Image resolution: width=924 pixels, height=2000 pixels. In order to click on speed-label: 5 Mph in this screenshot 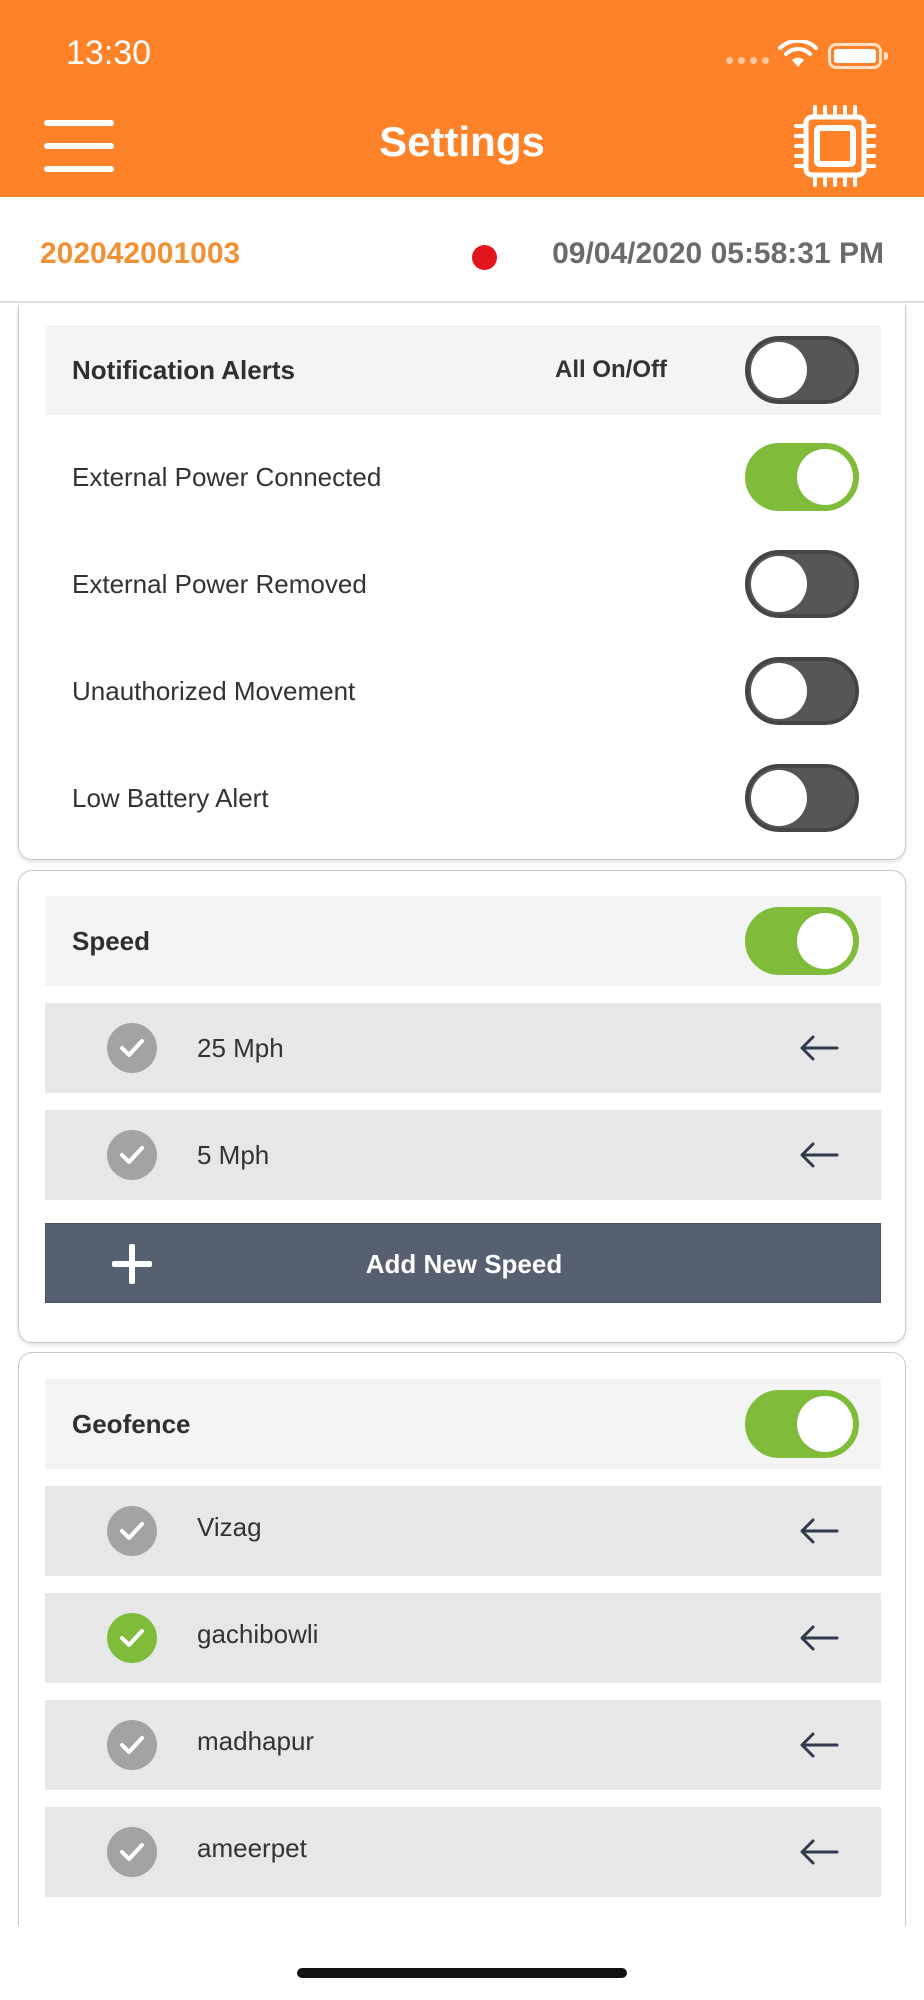, I will do `click(233, 1155)`.